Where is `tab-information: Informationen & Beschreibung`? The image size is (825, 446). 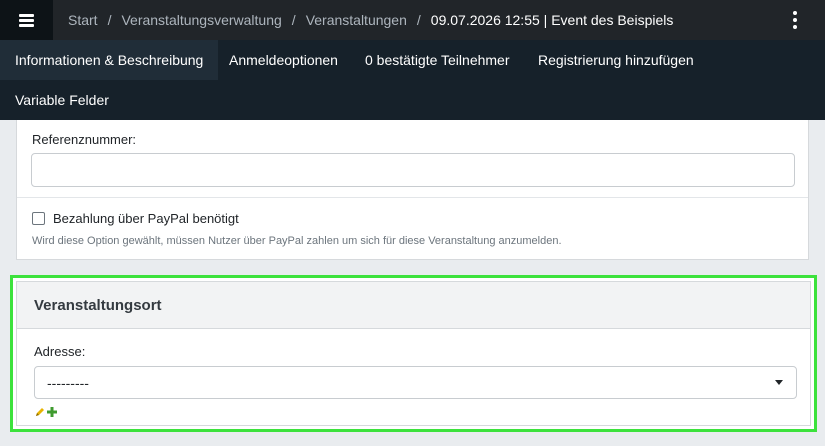 tab-information: Informationen & Beschreibung is located at coordinates (109, 60).